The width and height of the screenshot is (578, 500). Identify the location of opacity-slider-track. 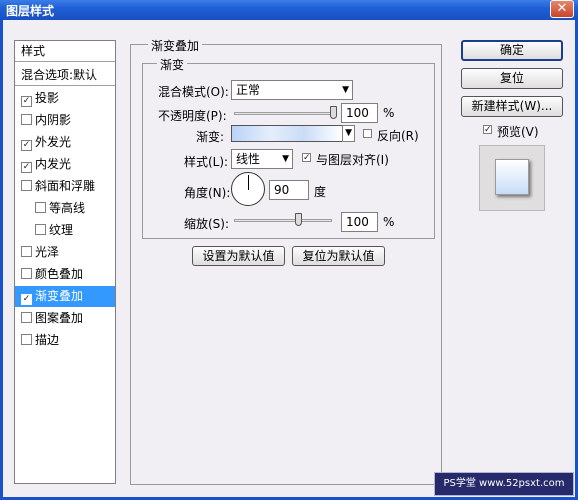
(284, 113).